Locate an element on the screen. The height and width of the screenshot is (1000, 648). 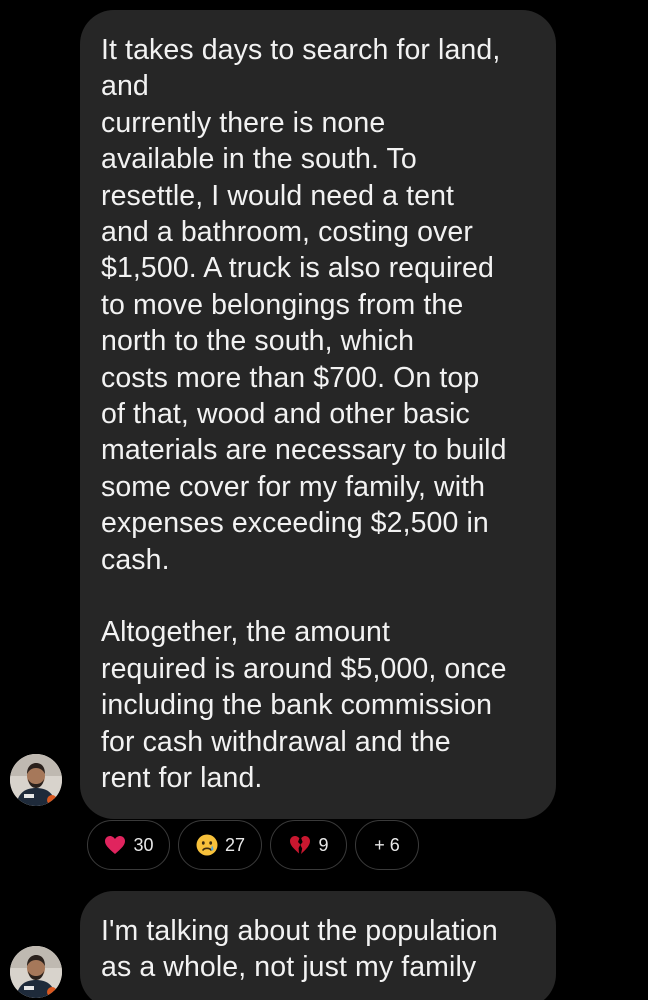
message-line: and a bathroom, costing over is located at coordinates (287, 232).